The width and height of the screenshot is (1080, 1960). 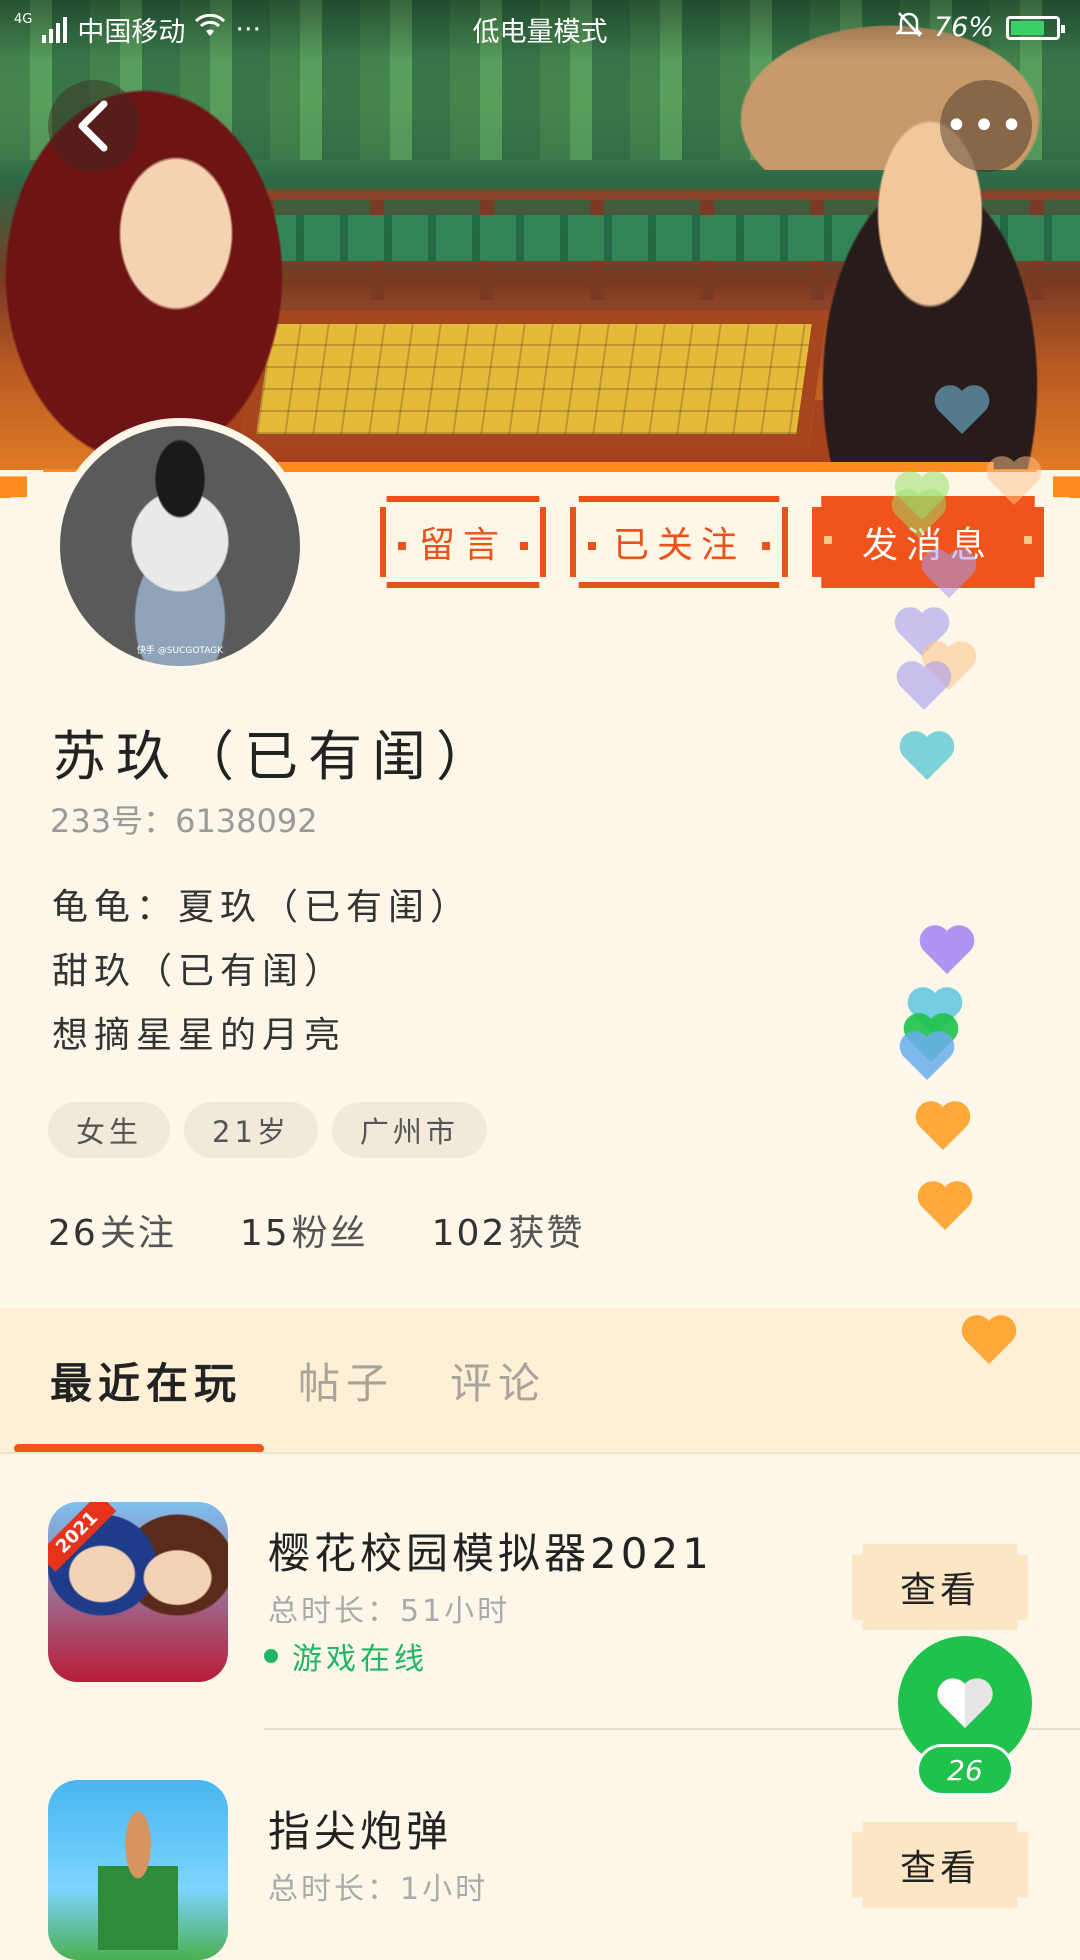 What do you see at coordinates (546, 1233) in the screenshot?
I see `likes-label: 获赞` at bounding box center [546, 1233].